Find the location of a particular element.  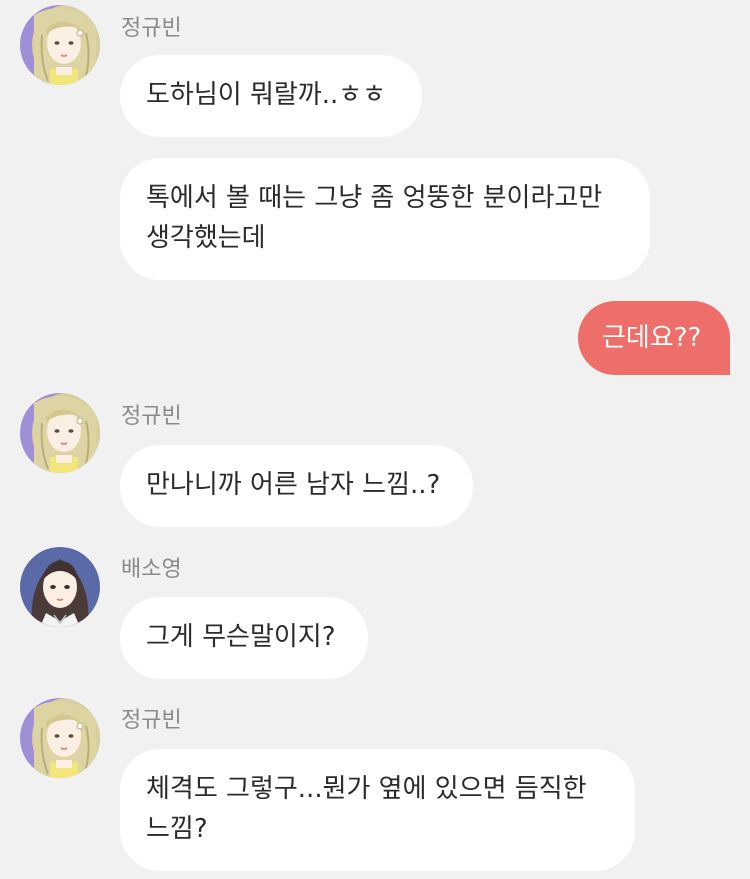

sender-name: 배소영 is located at coordinates (151, 569).